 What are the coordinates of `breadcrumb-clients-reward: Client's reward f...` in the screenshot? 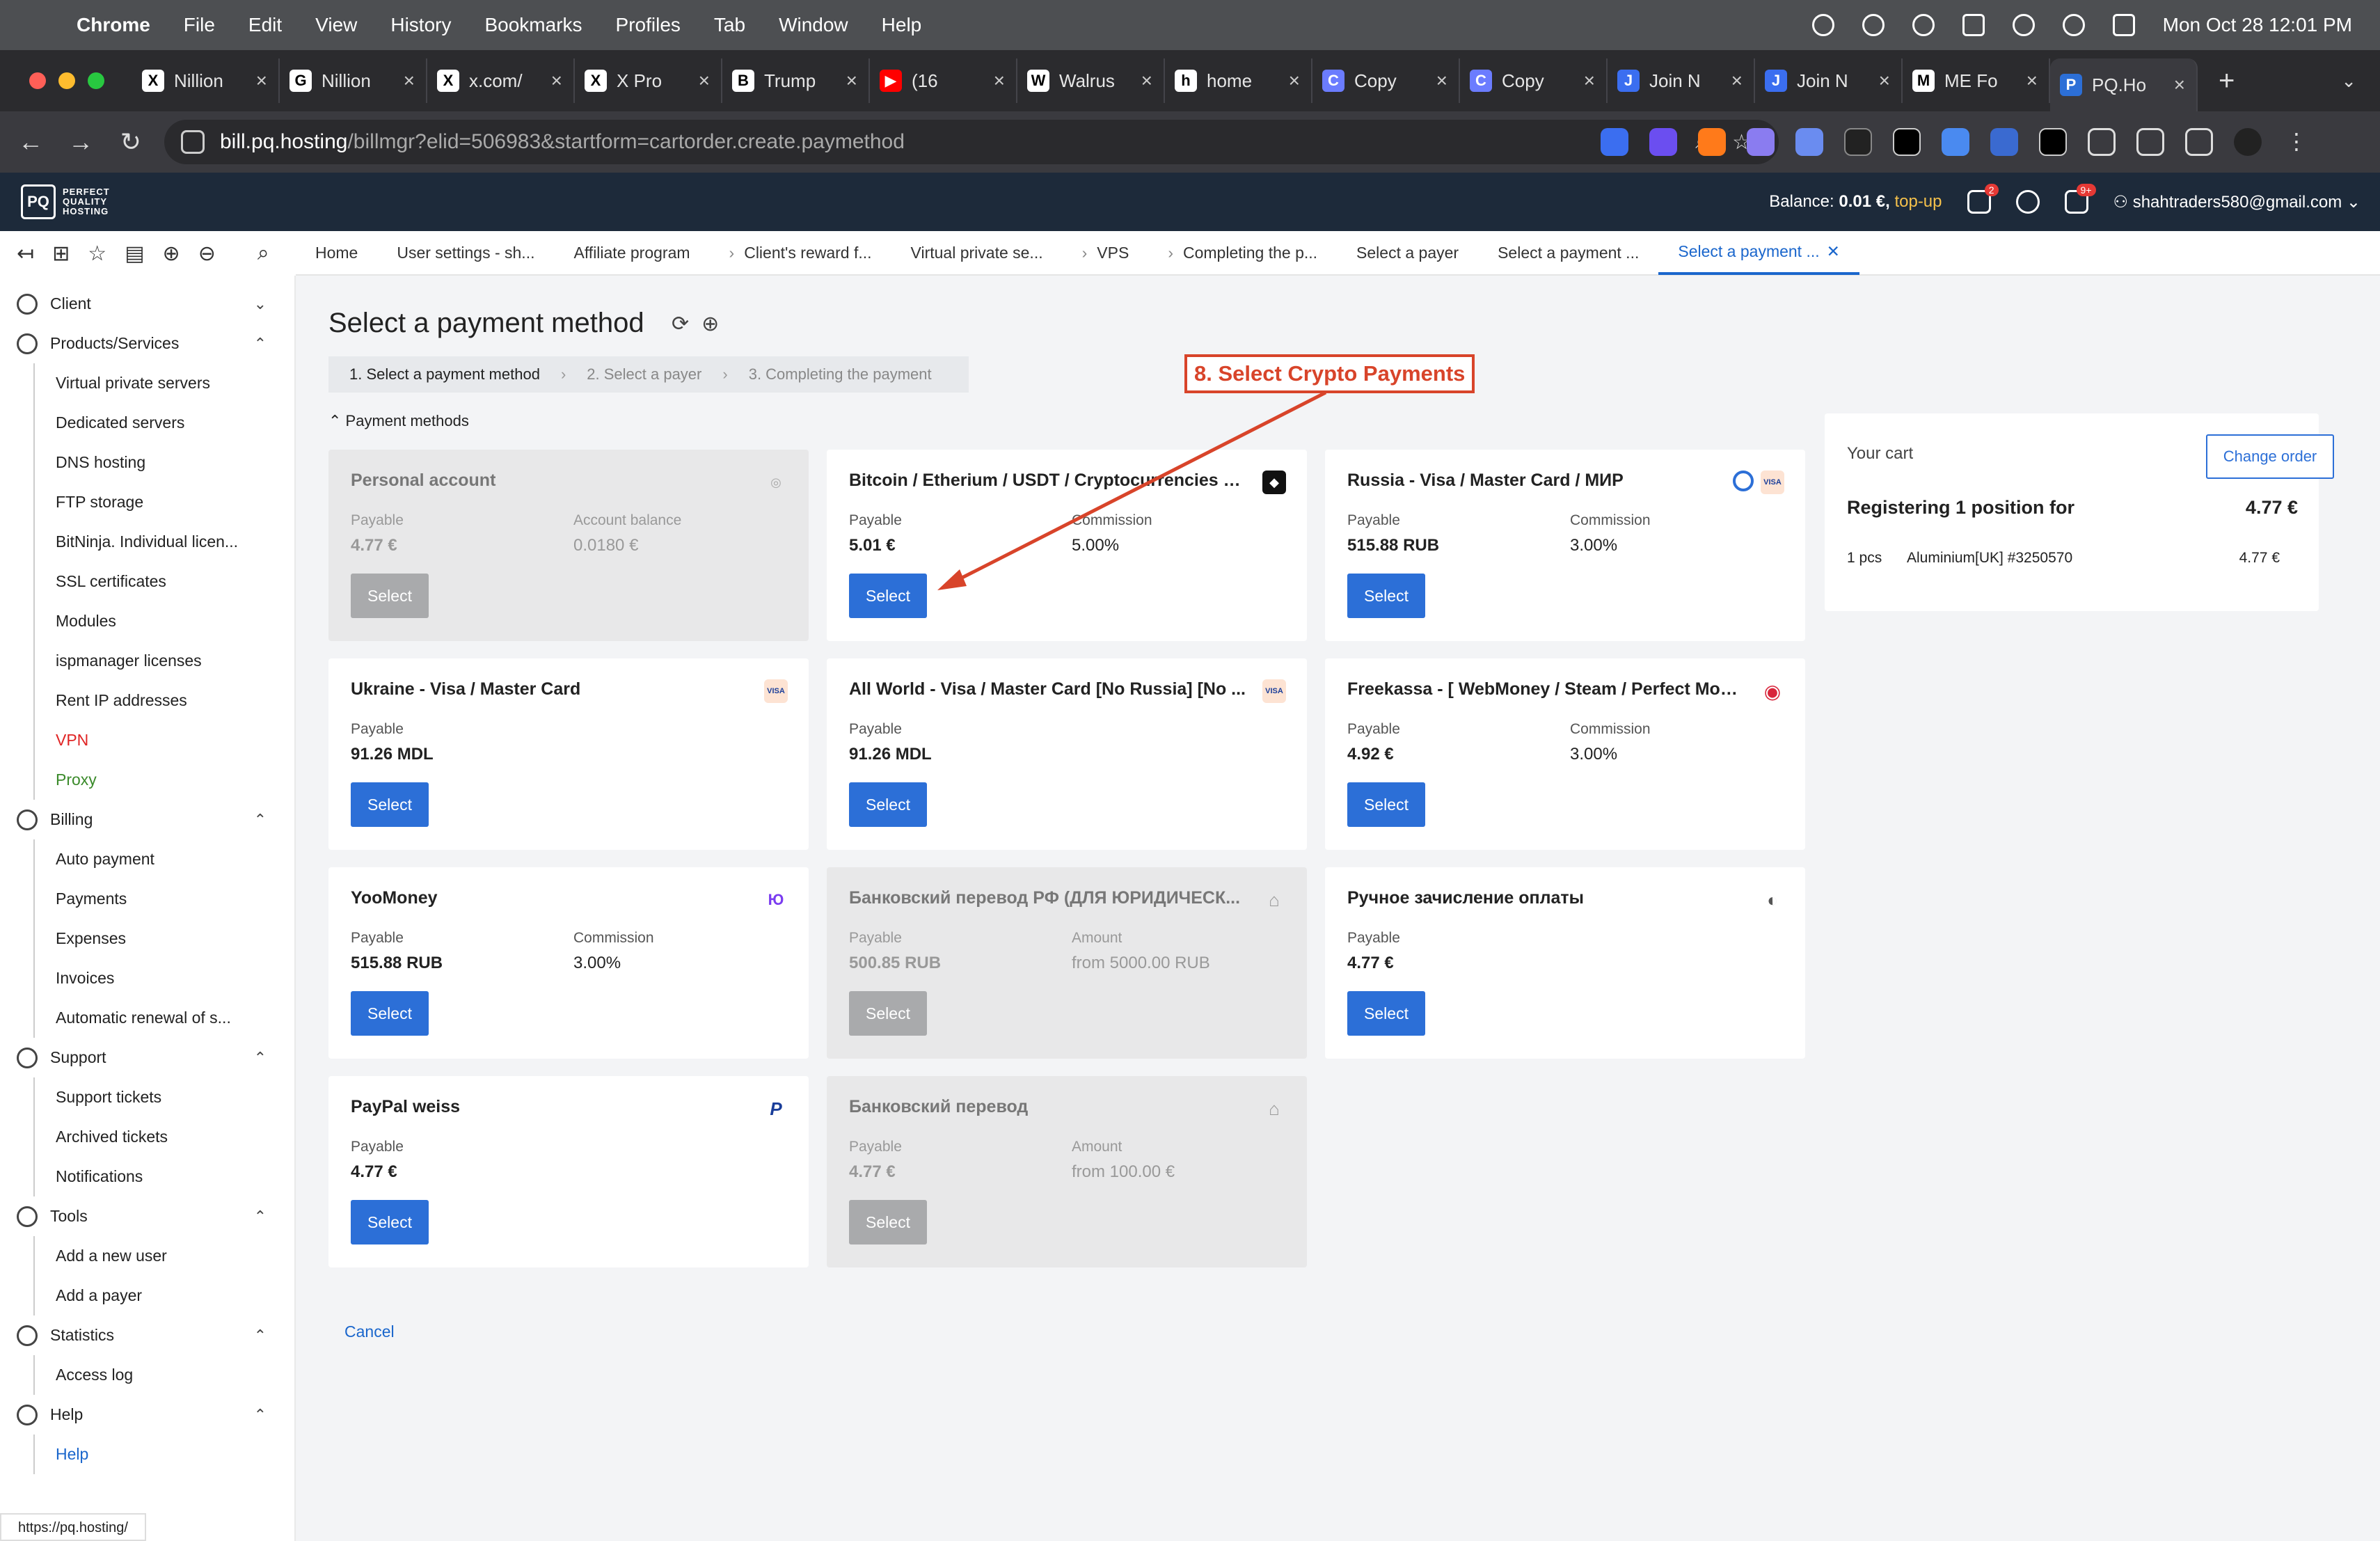 It's located at (801, 253).